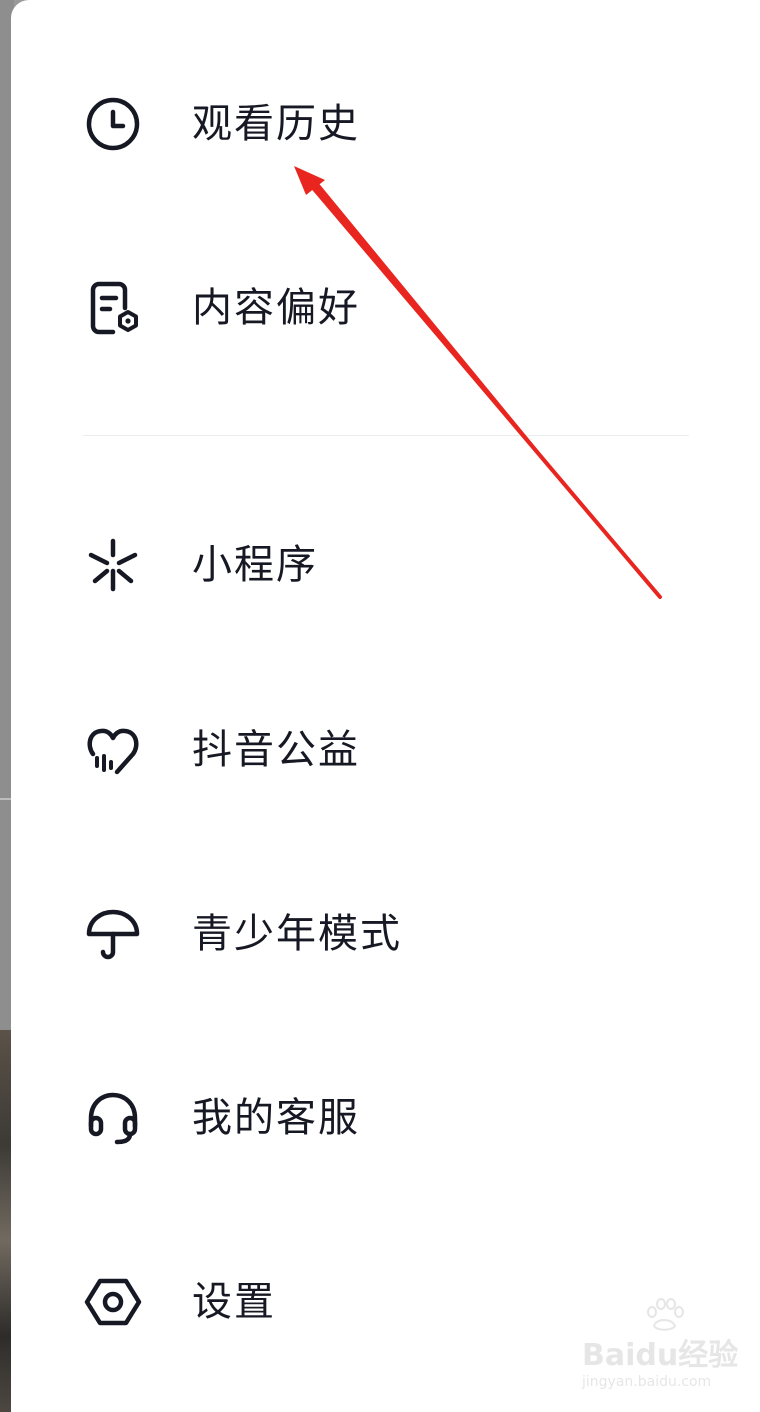  I want to click on umbrella-icon, so click(113, 934).